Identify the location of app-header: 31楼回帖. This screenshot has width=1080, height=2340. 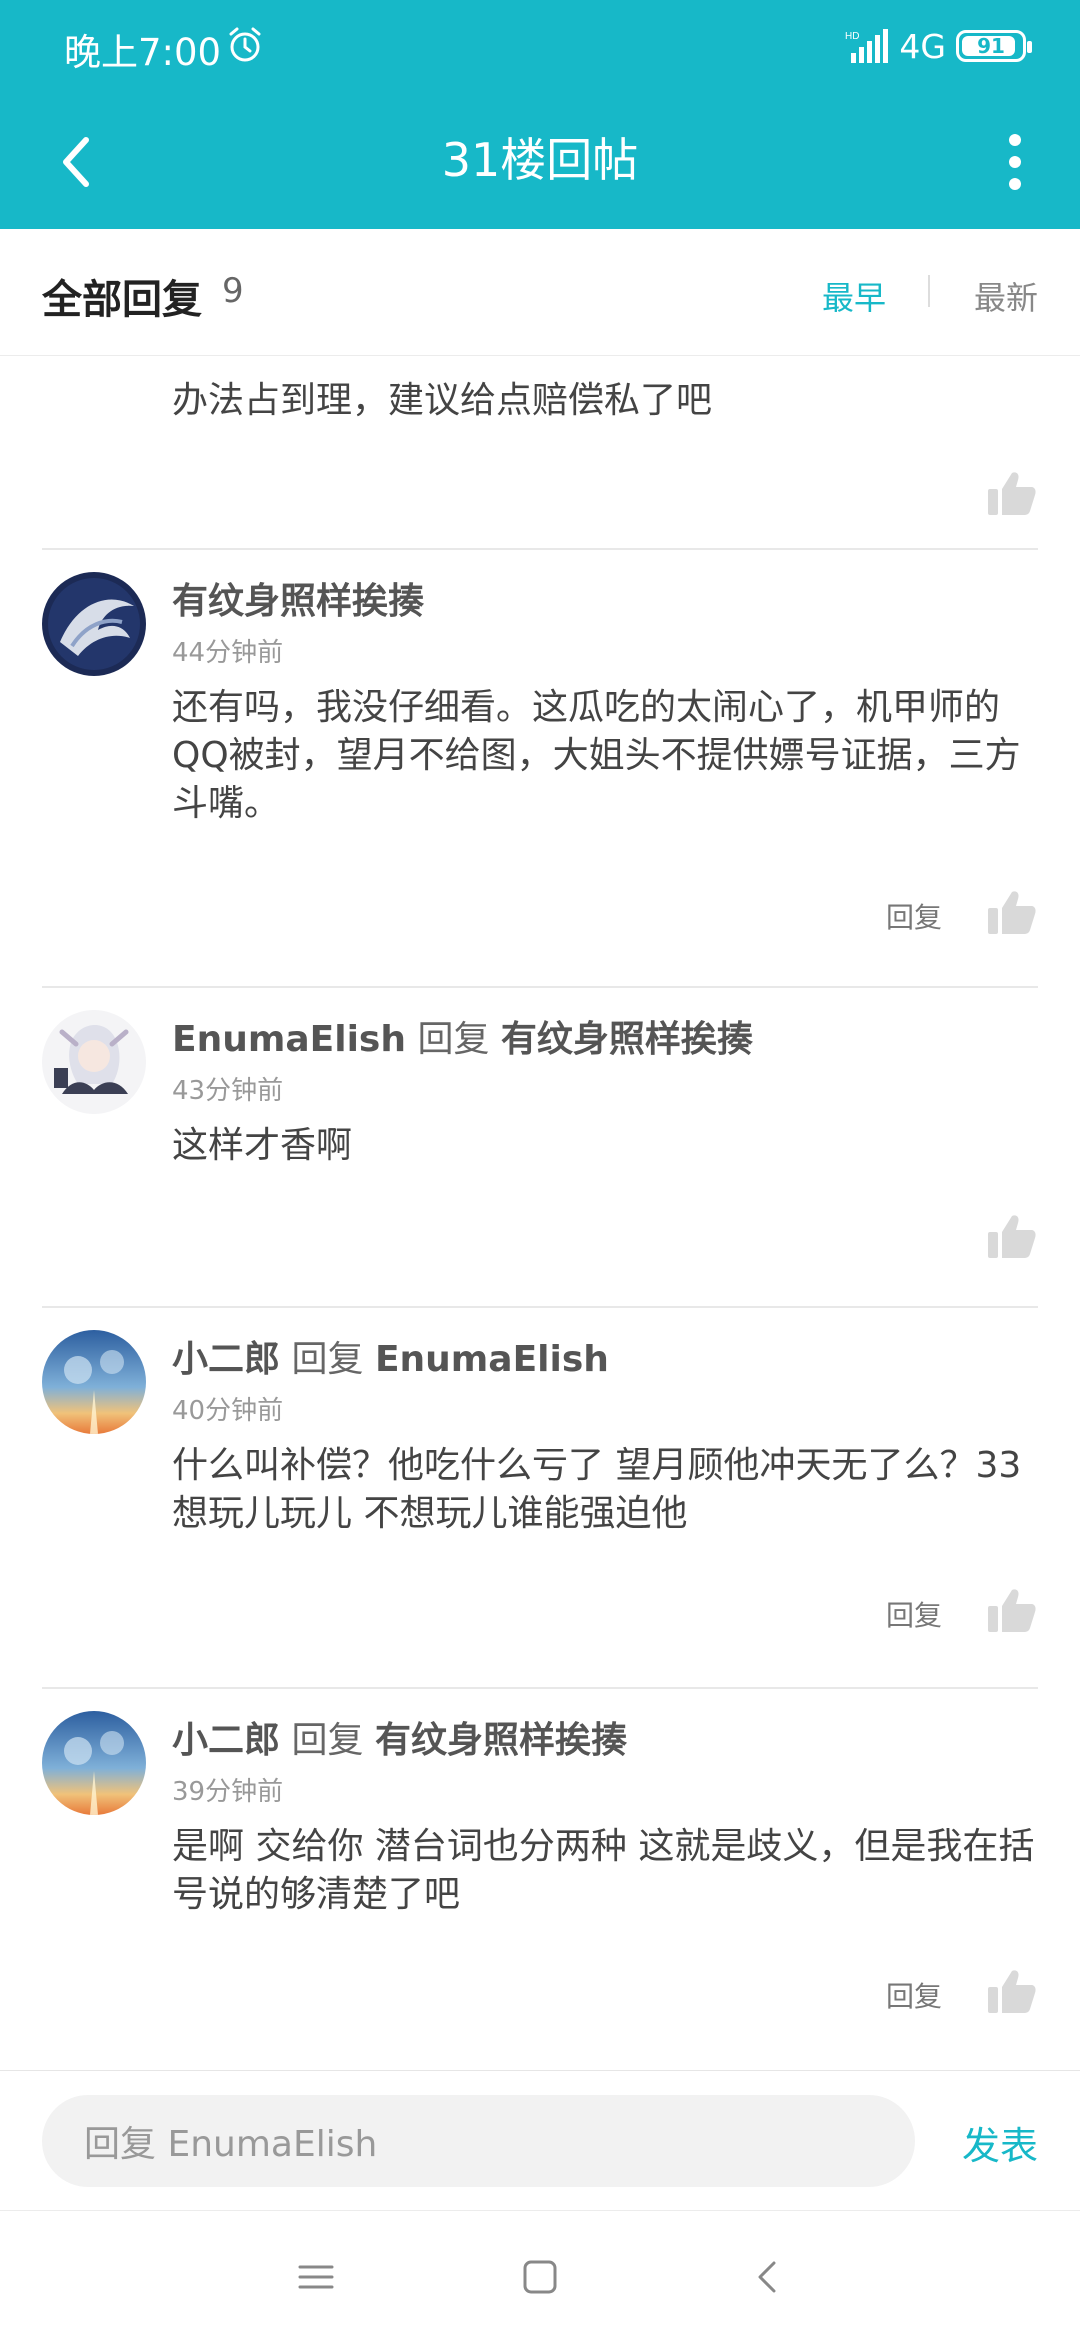
(540, 162).